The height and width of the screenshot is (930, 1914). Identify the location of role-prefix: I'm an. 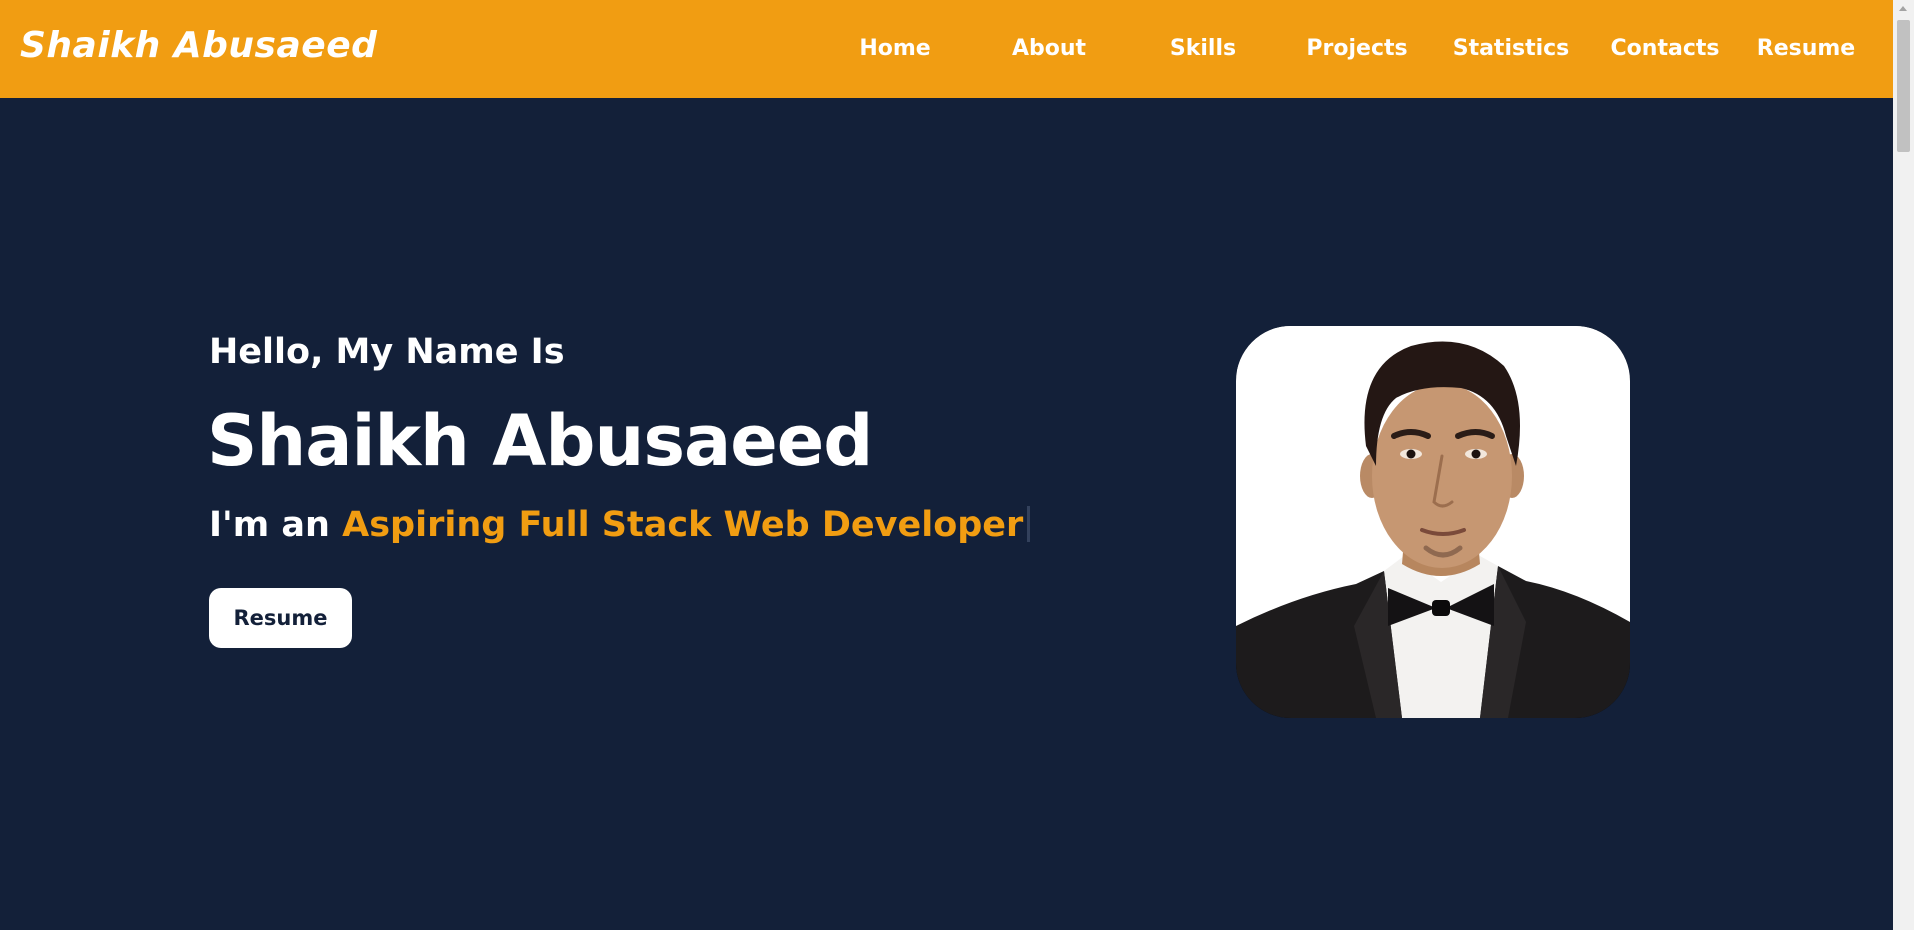
(276, 525).